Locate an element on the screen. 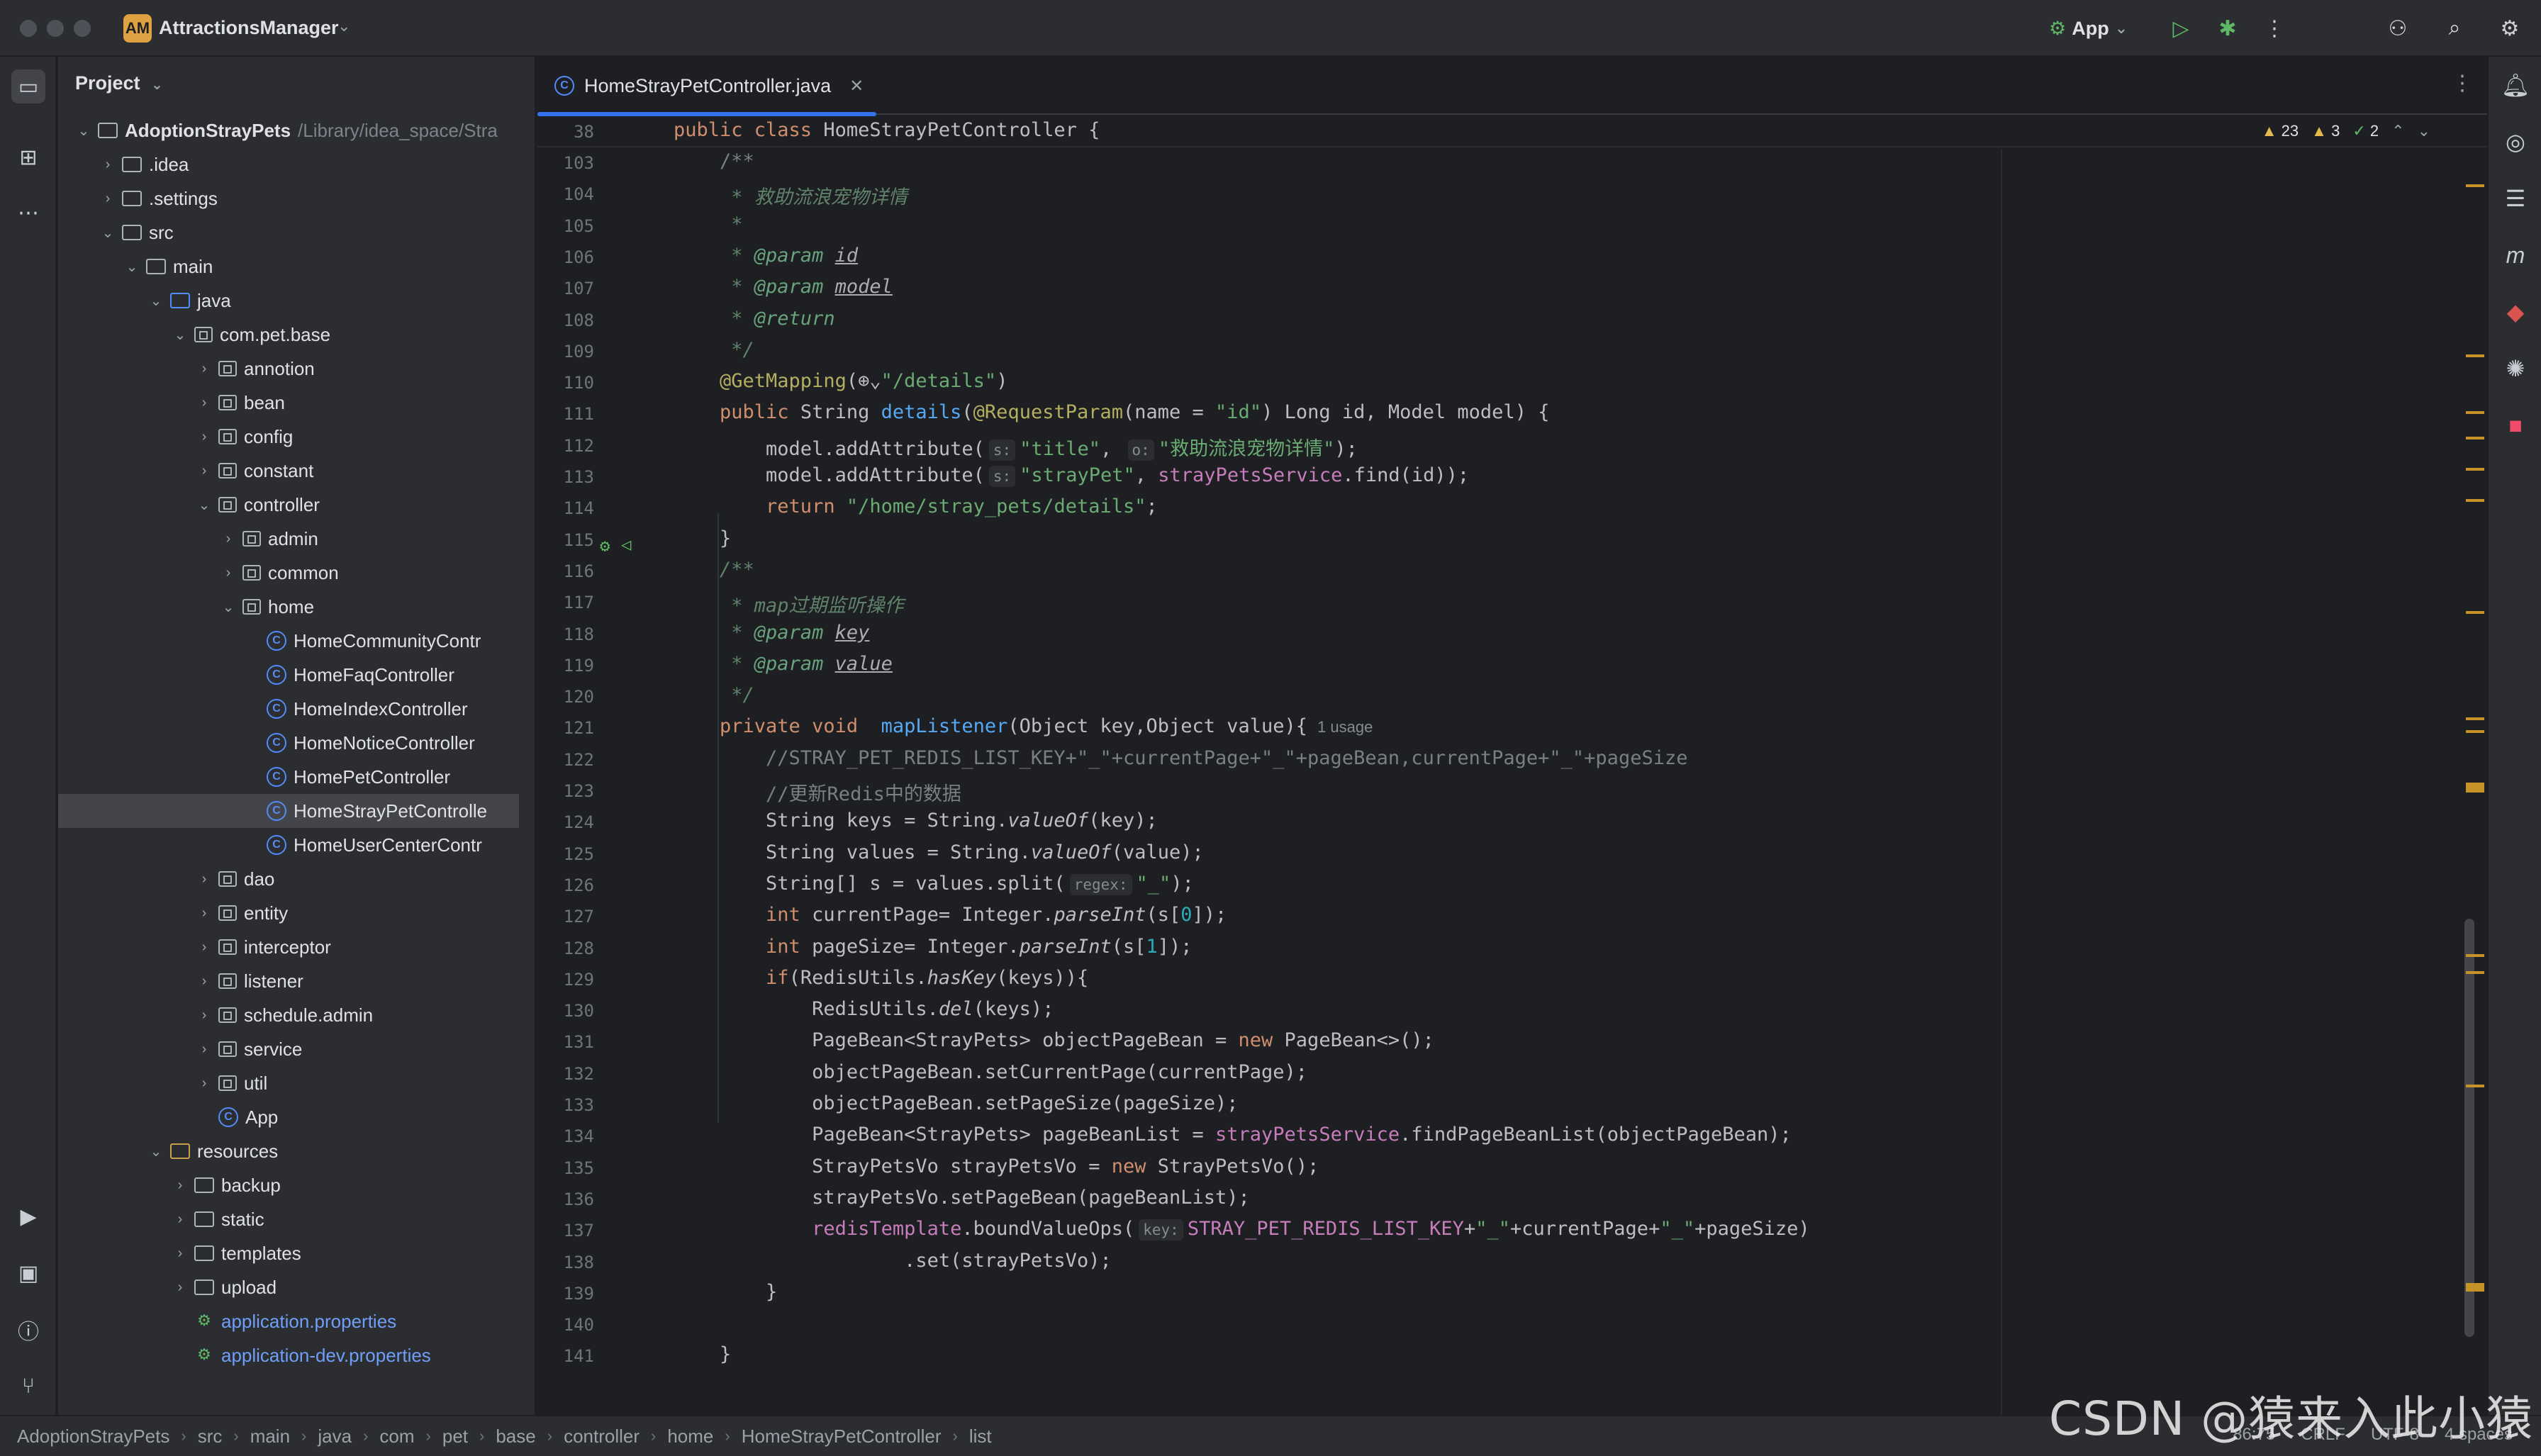  tree-item: ⌄ java is located at coordinates (288, 301).